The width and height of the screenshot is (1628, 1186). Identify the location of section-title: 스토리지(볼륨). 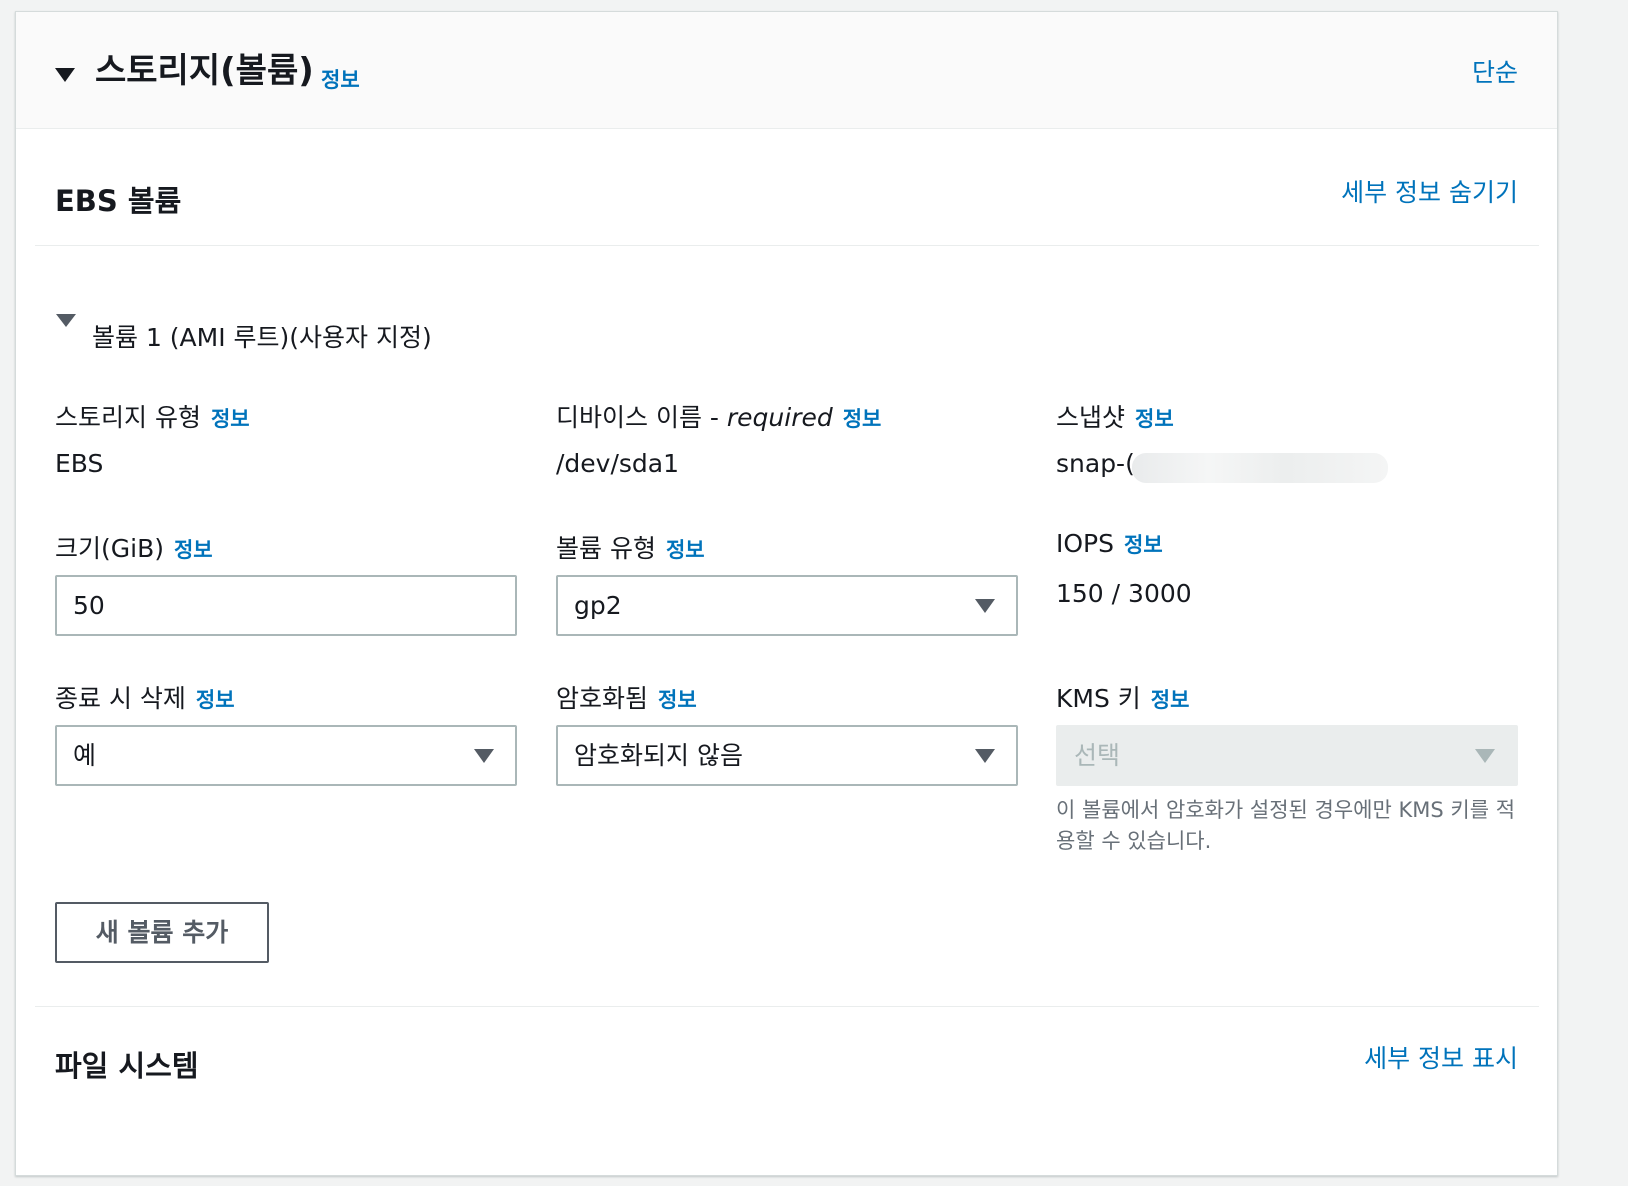
(204, 71).